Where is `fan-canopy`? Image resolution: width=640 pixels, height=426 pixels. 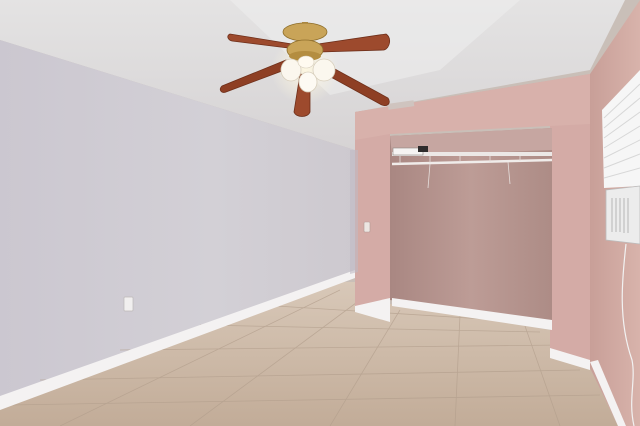
fan-canopy is located at coordinates (305, 32).